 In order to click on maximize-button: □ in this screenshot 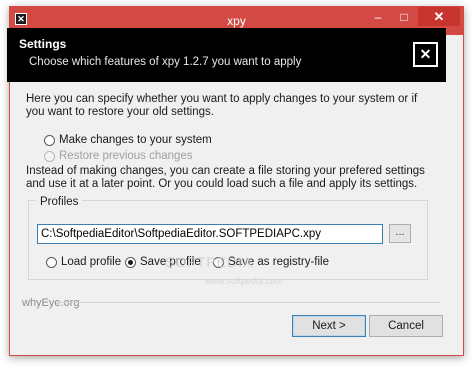, I will do `click(404, 17)`.